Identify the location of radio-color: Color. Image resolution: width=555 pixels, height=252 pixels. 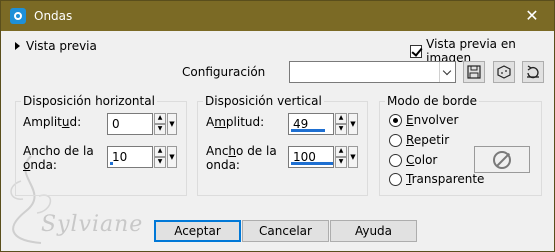
(413, 160).